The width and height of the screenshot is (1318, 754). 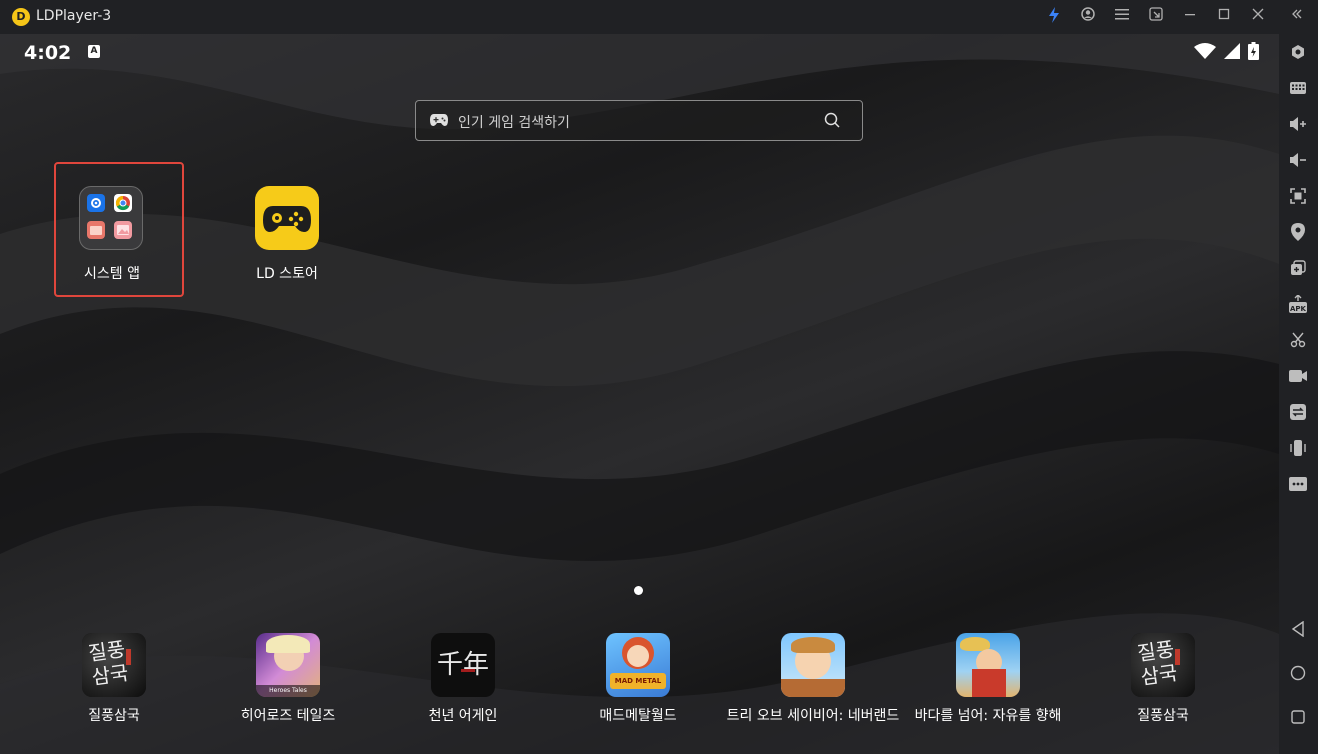 I want to click on more-options-icon, so click(x=1298, y=484).